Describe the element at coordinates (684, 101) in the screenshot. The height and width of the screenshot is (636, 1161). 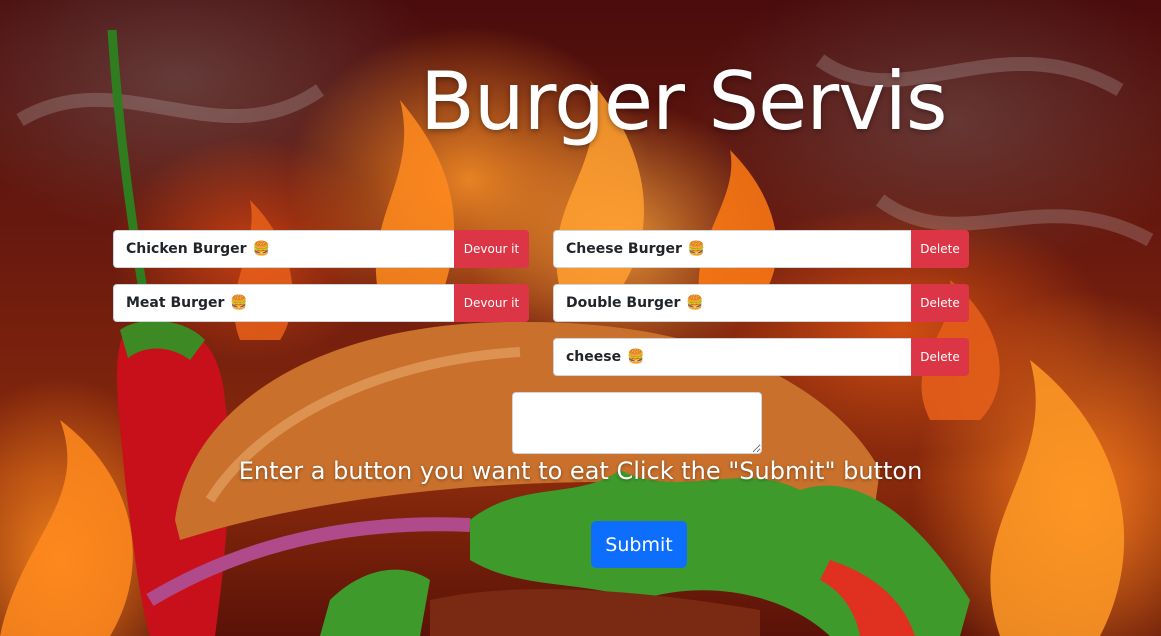
I see `page-title: Burger Servis` at that location.